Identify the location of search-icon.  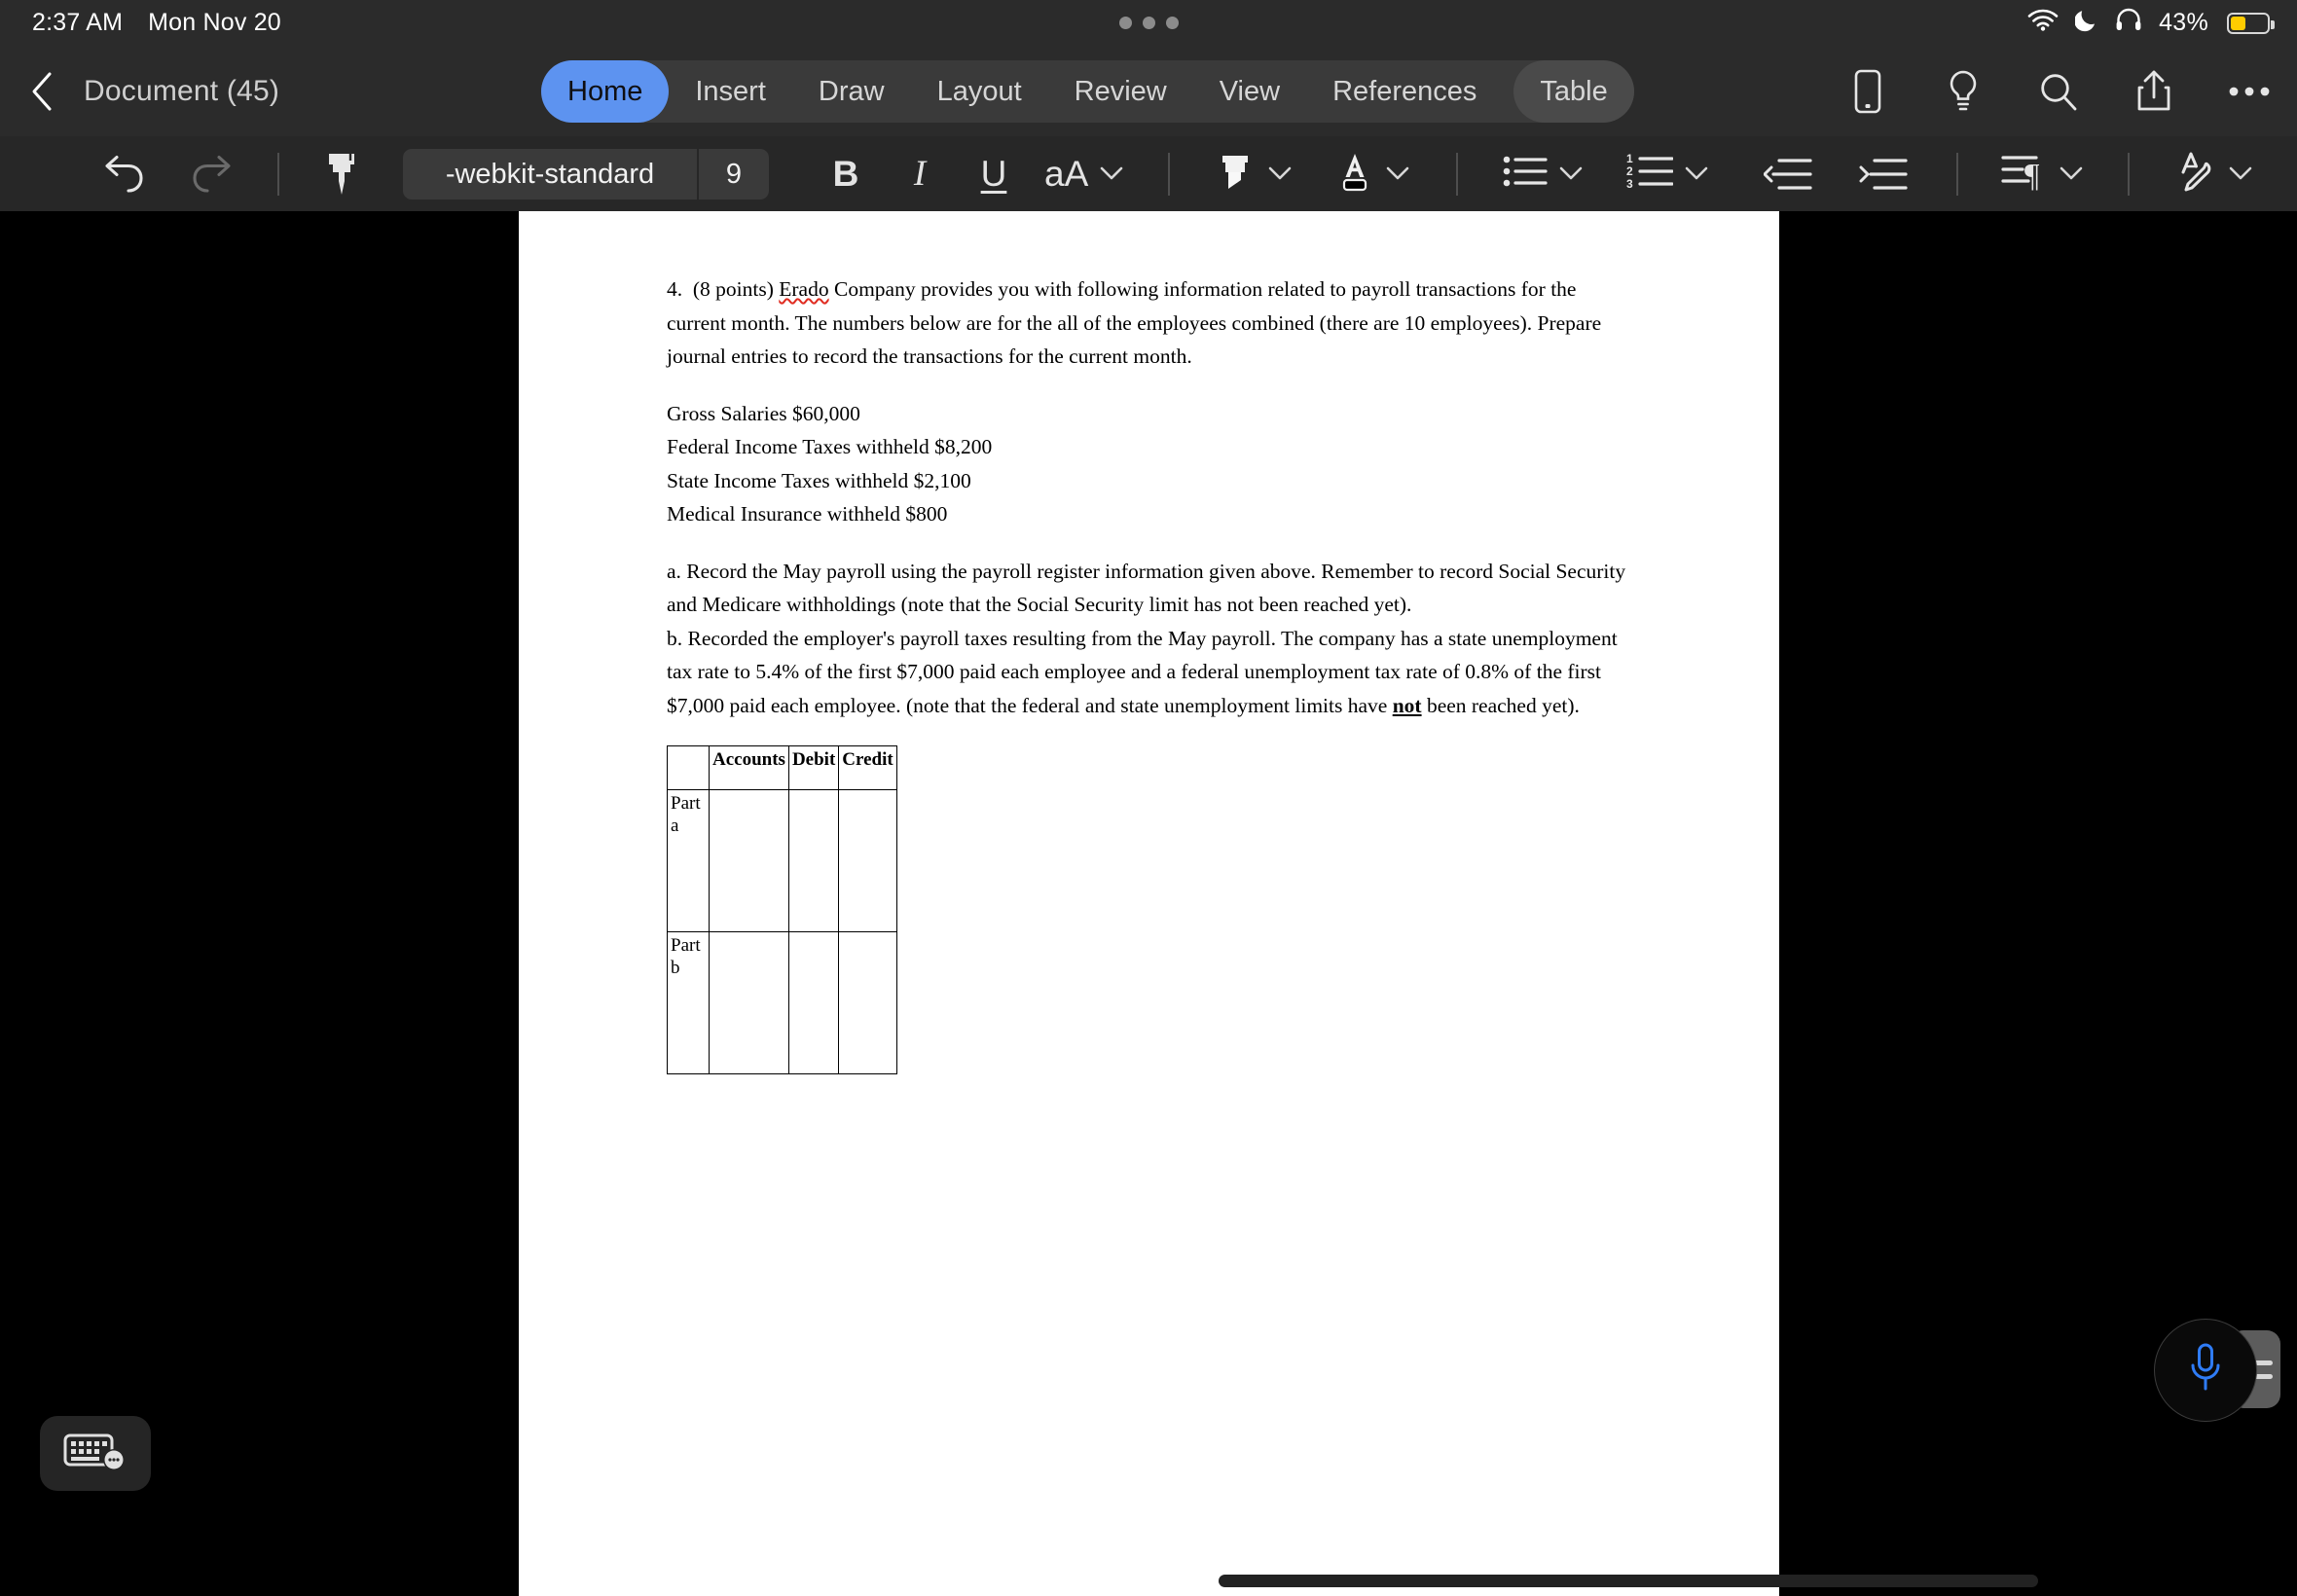
(2058, 91).